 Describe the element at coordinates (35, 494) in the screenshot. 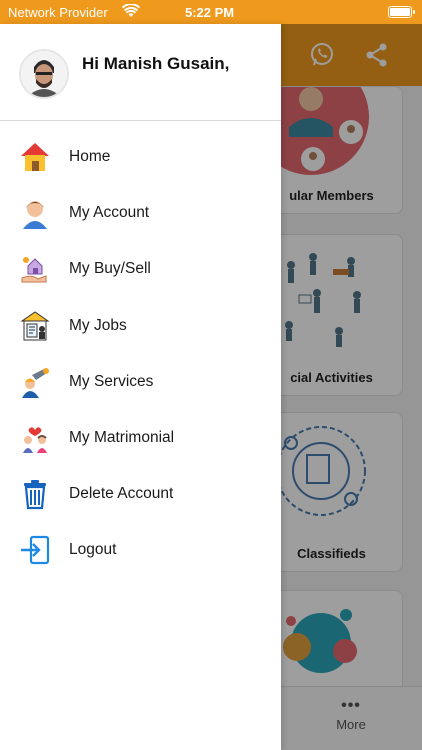

I see `trash-icon` at that location.